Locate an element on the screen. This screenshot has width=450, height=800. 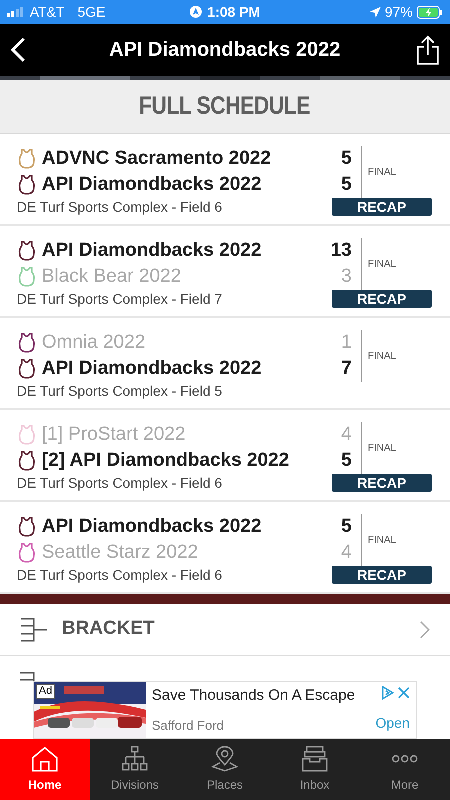
ad-banner: Ad Save Thousands On A Escape Safford Ford Open is located at coordinates (225, 710).